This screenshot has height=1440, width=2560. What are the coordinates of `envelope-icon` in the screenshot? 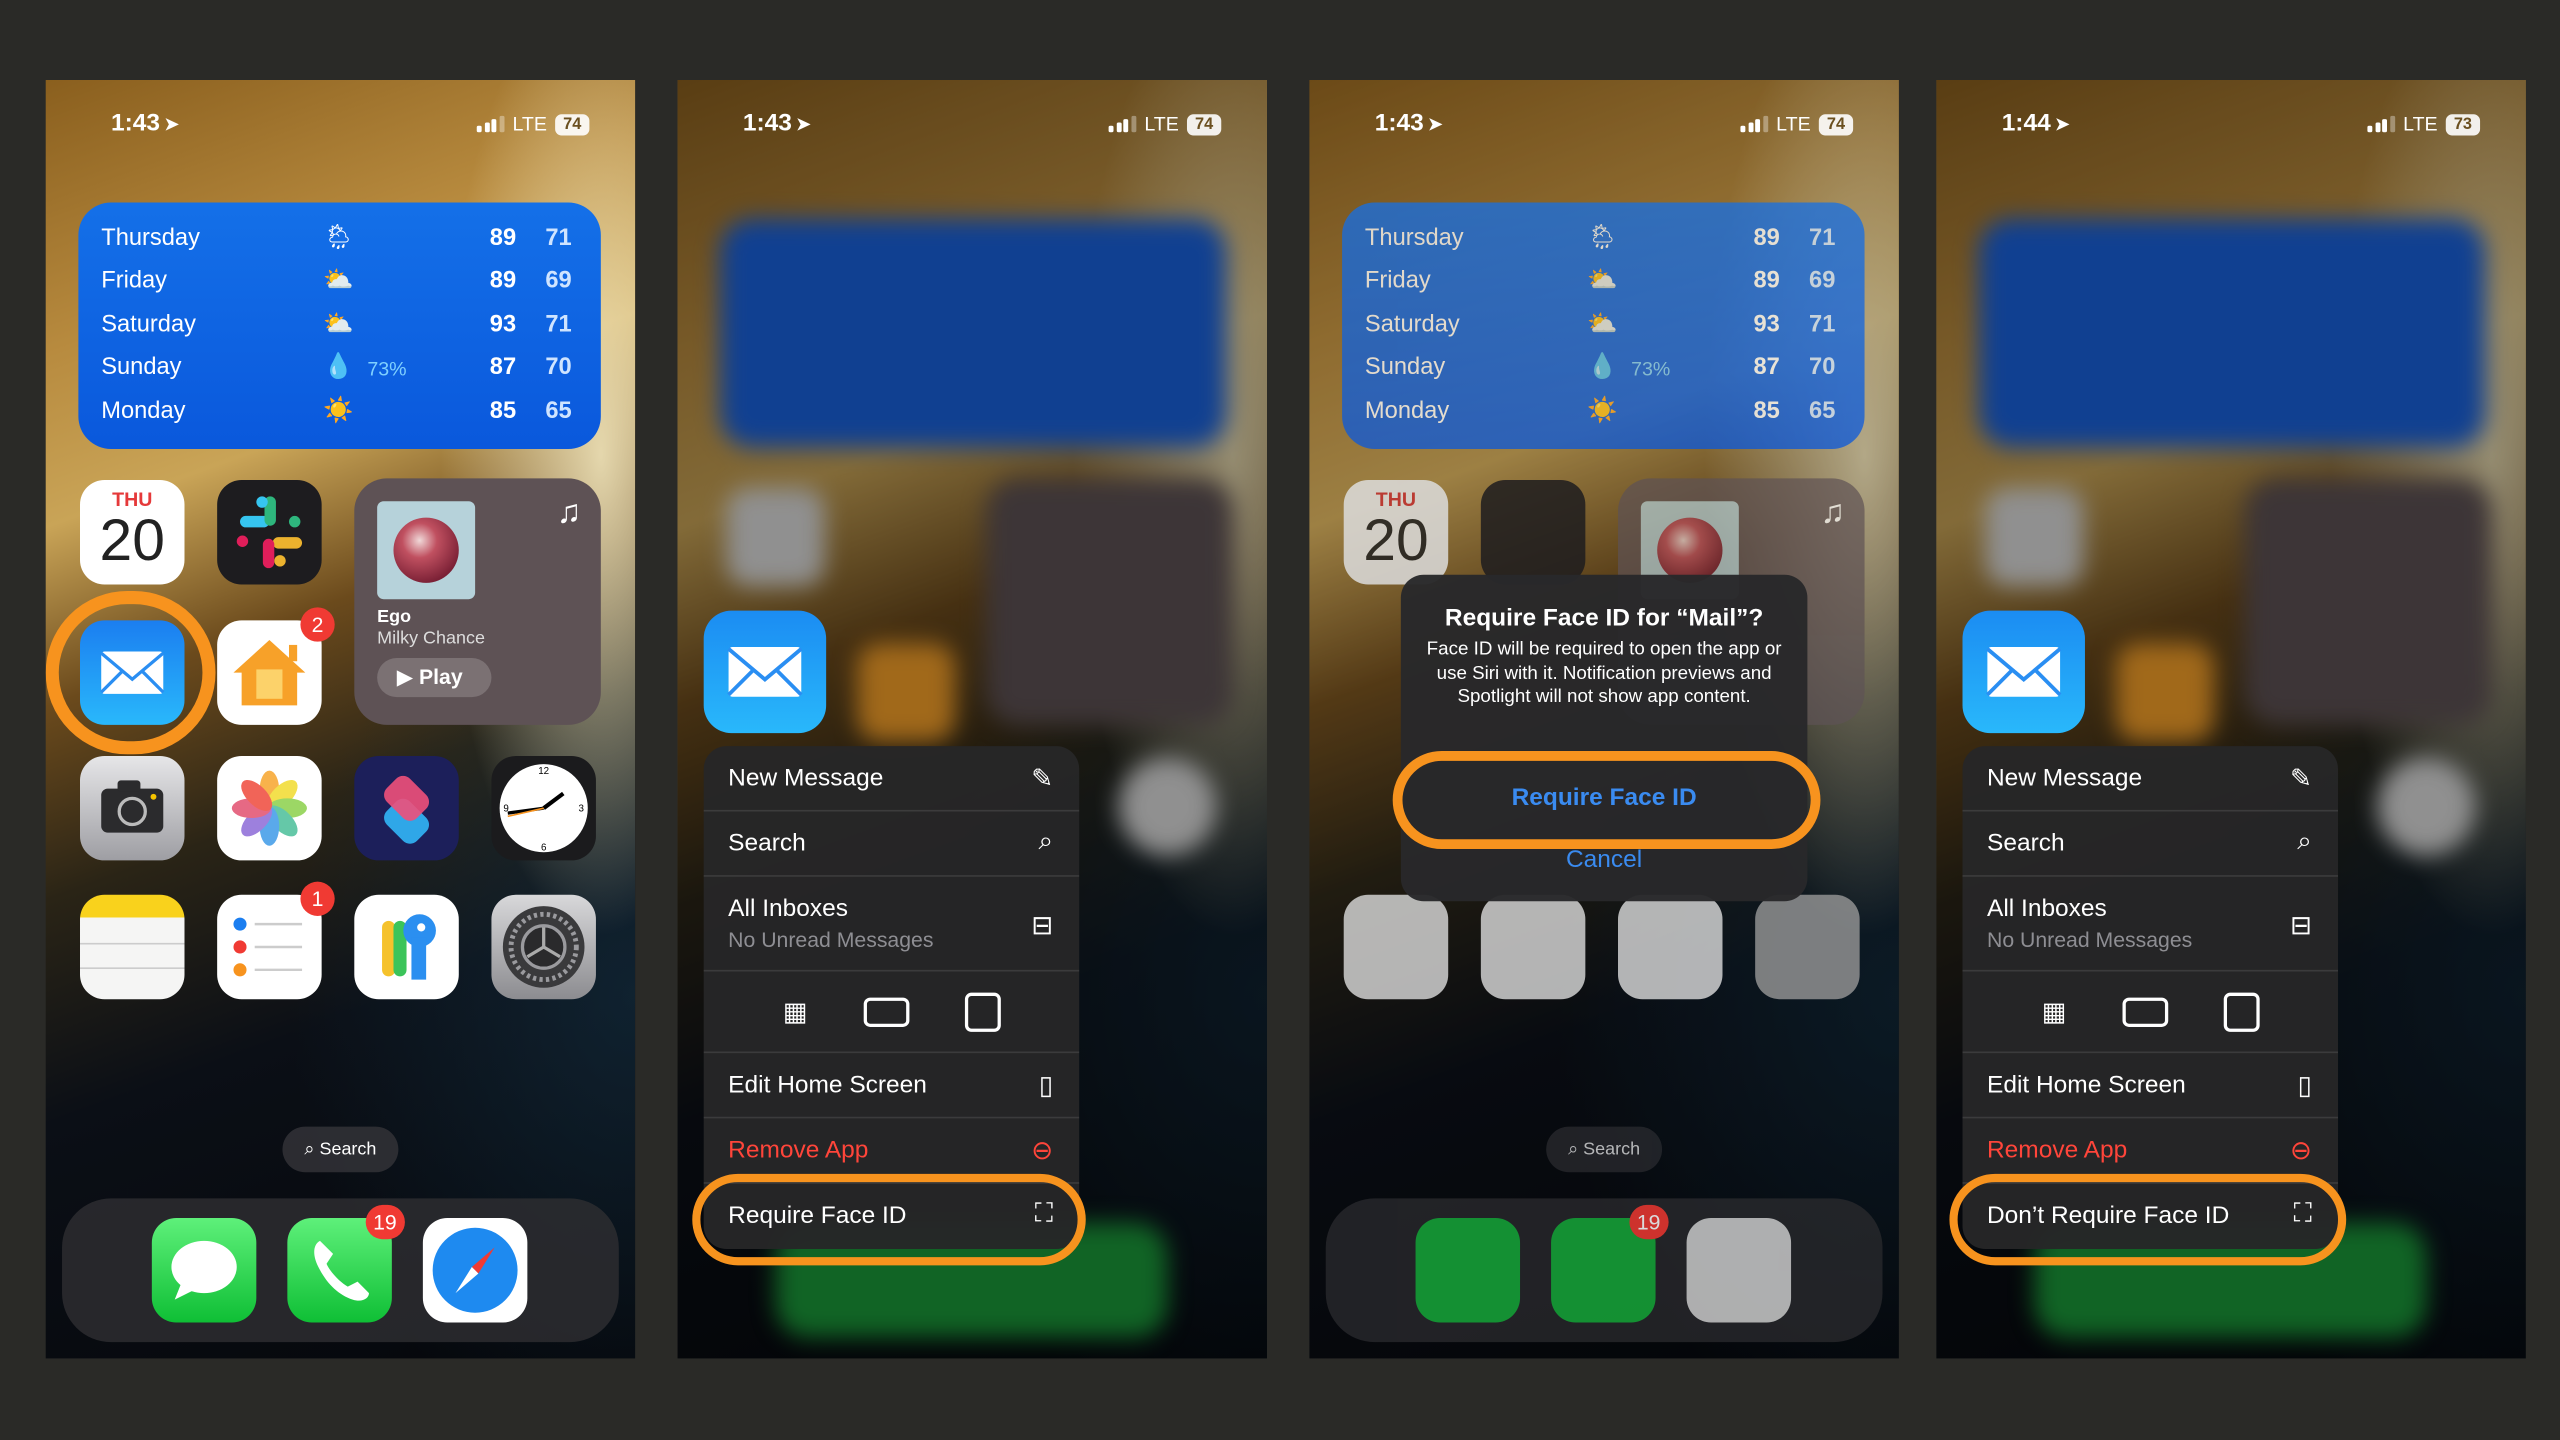 It's located at (2024, 671).